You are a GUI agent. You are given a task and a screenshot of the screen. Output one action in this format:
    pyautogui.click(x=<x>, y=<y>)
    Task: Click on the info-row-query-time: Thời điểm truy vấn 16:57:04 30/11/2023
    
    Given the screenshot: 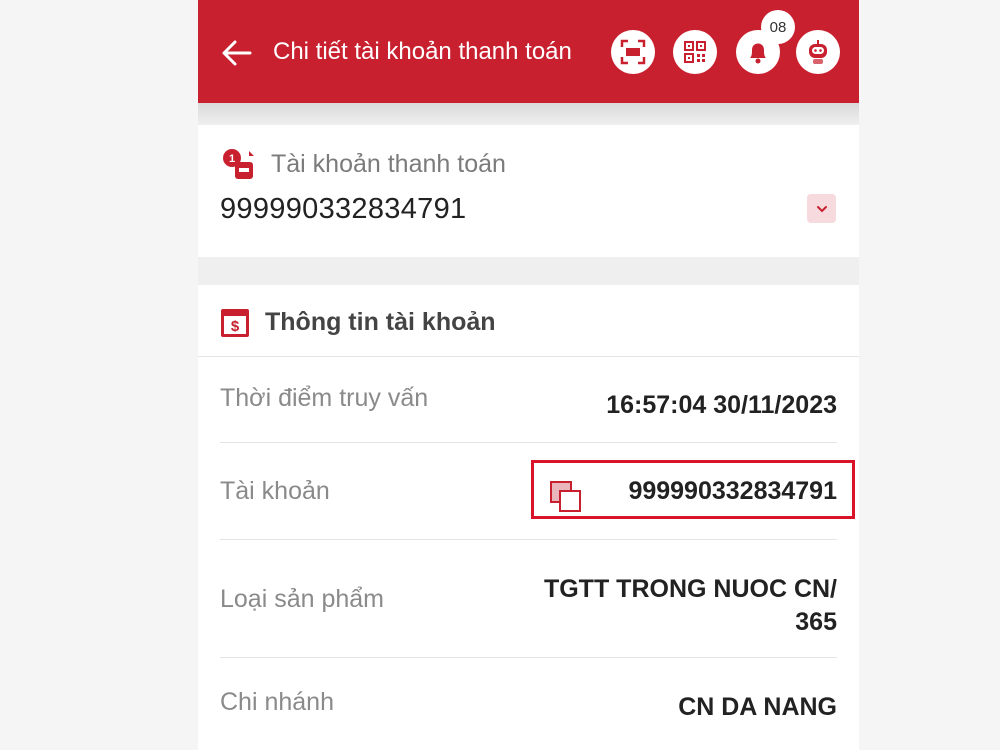 What is the action you would take?
    pyautogui.click(x=528, y=400)
    